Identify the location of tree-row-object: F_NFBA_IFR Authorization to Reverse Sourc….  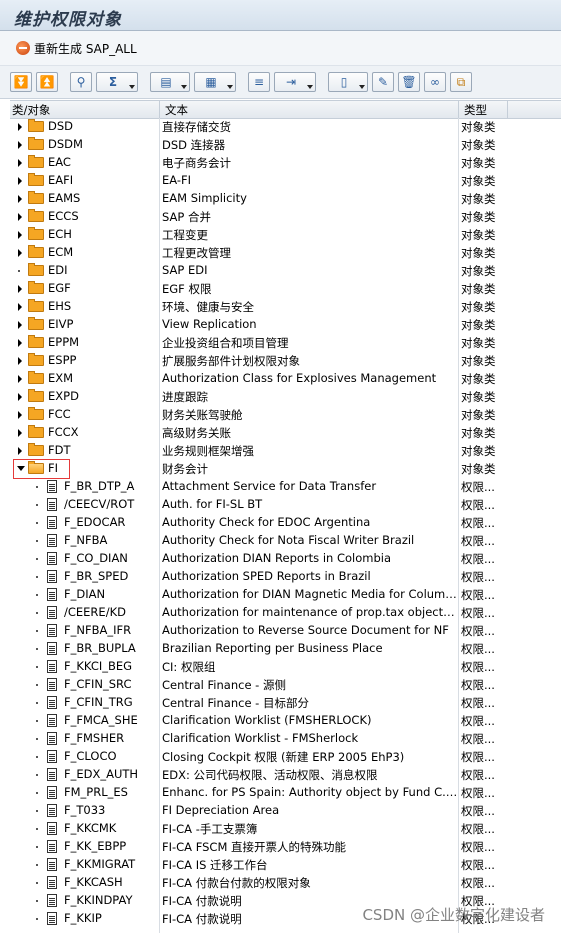
(285, 631).